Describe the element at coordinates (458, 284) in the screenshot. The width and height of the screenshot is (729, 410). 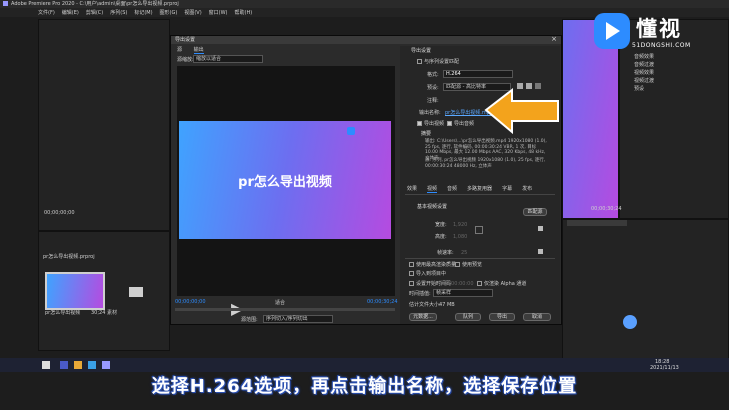
I see `start-timecode-value: 00:00:00:00` at that location.